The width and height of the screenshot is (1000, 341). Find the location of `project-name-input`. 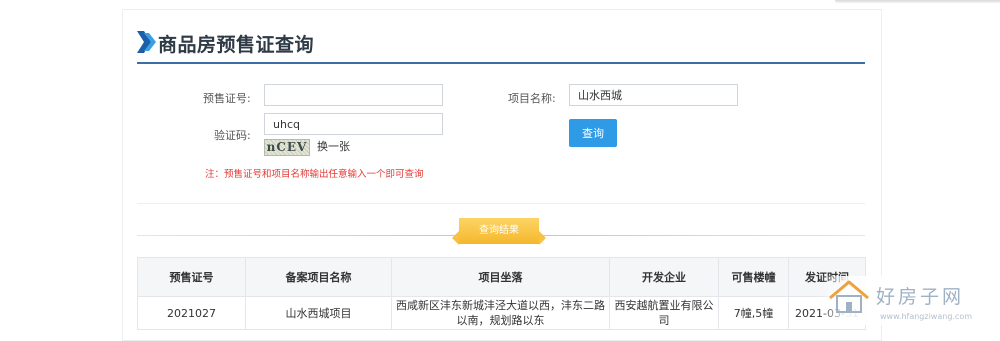

project-name-input is located at coordinates (653, 95).